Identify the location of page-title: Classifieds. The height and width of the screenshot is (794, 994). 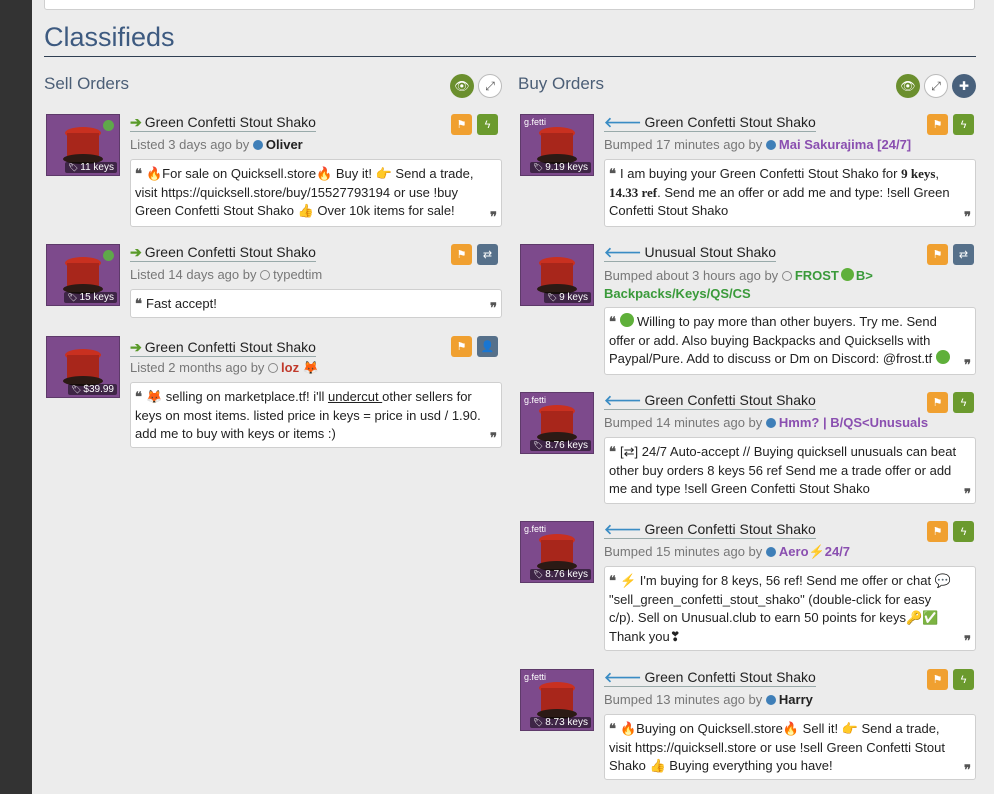
(109, 37).